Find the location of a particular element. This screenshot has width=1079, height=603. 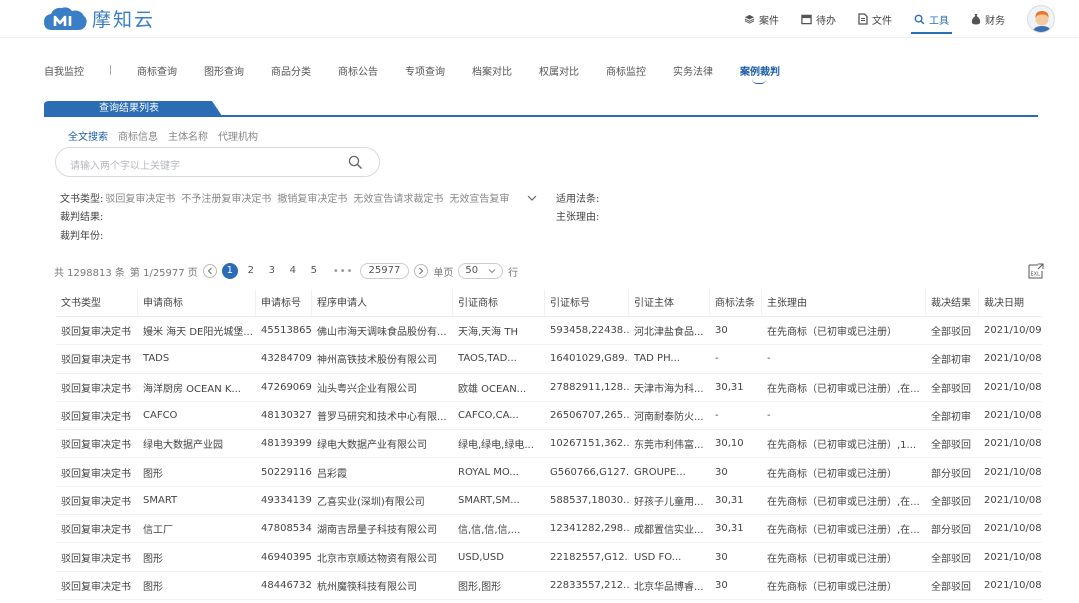

avatar is located at coordinates (1041, 19).